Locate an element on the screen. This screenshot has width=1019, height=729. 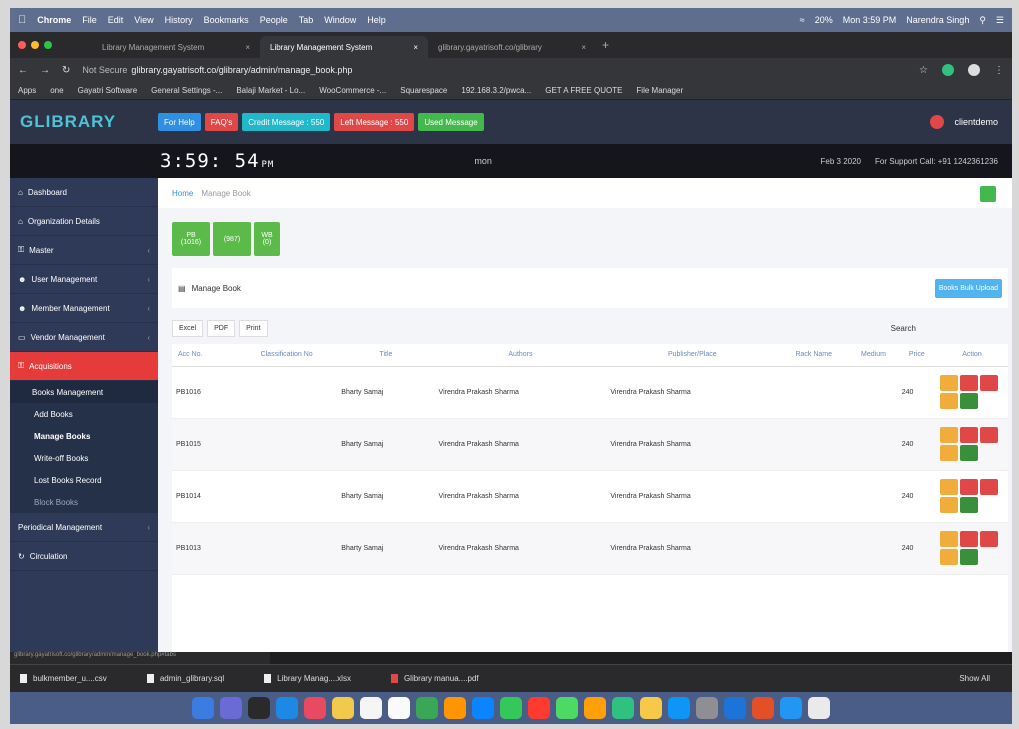
used-message-button: Used Message is located at coordinates (451, 122).